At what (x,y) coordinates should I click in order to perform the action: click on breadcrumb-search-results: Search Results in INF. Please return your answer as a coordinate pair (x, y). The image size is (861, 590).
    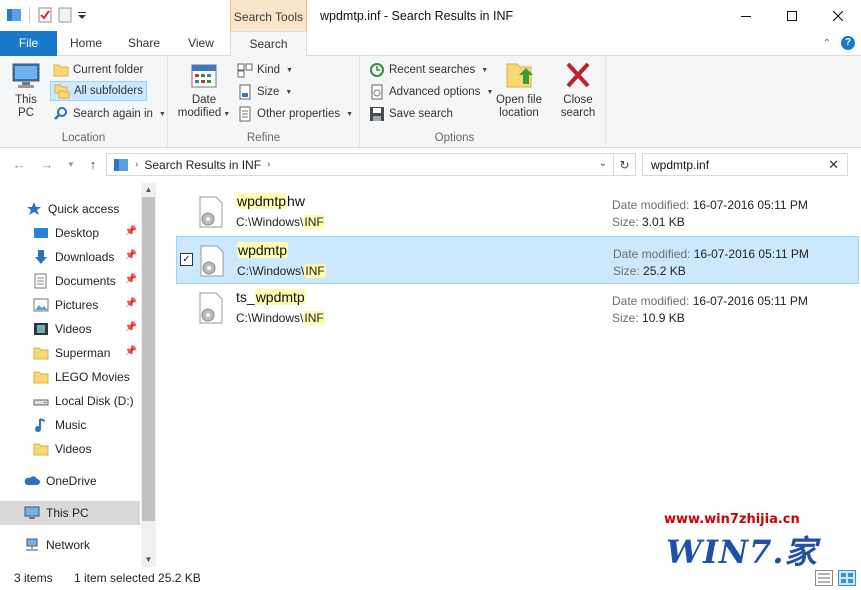
    Looking at the image, I should click on (202, 165).